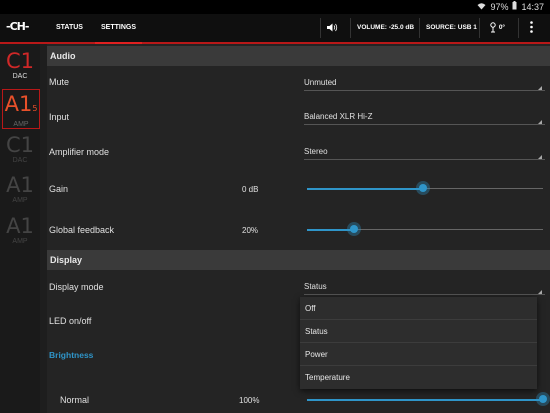  Describe the element at coordinates (332, 28) in the screenshot. I see `volume-icon` at that location.